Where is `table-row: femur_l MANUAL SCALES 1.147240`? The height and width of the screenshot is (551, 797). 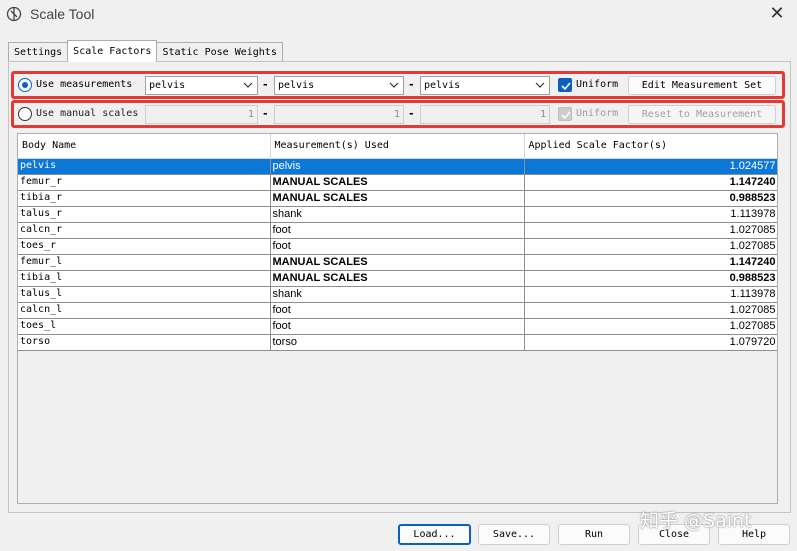 table-row: femur_l MANUAL SCALES 1.147240 is located at coordinates (397, 262).